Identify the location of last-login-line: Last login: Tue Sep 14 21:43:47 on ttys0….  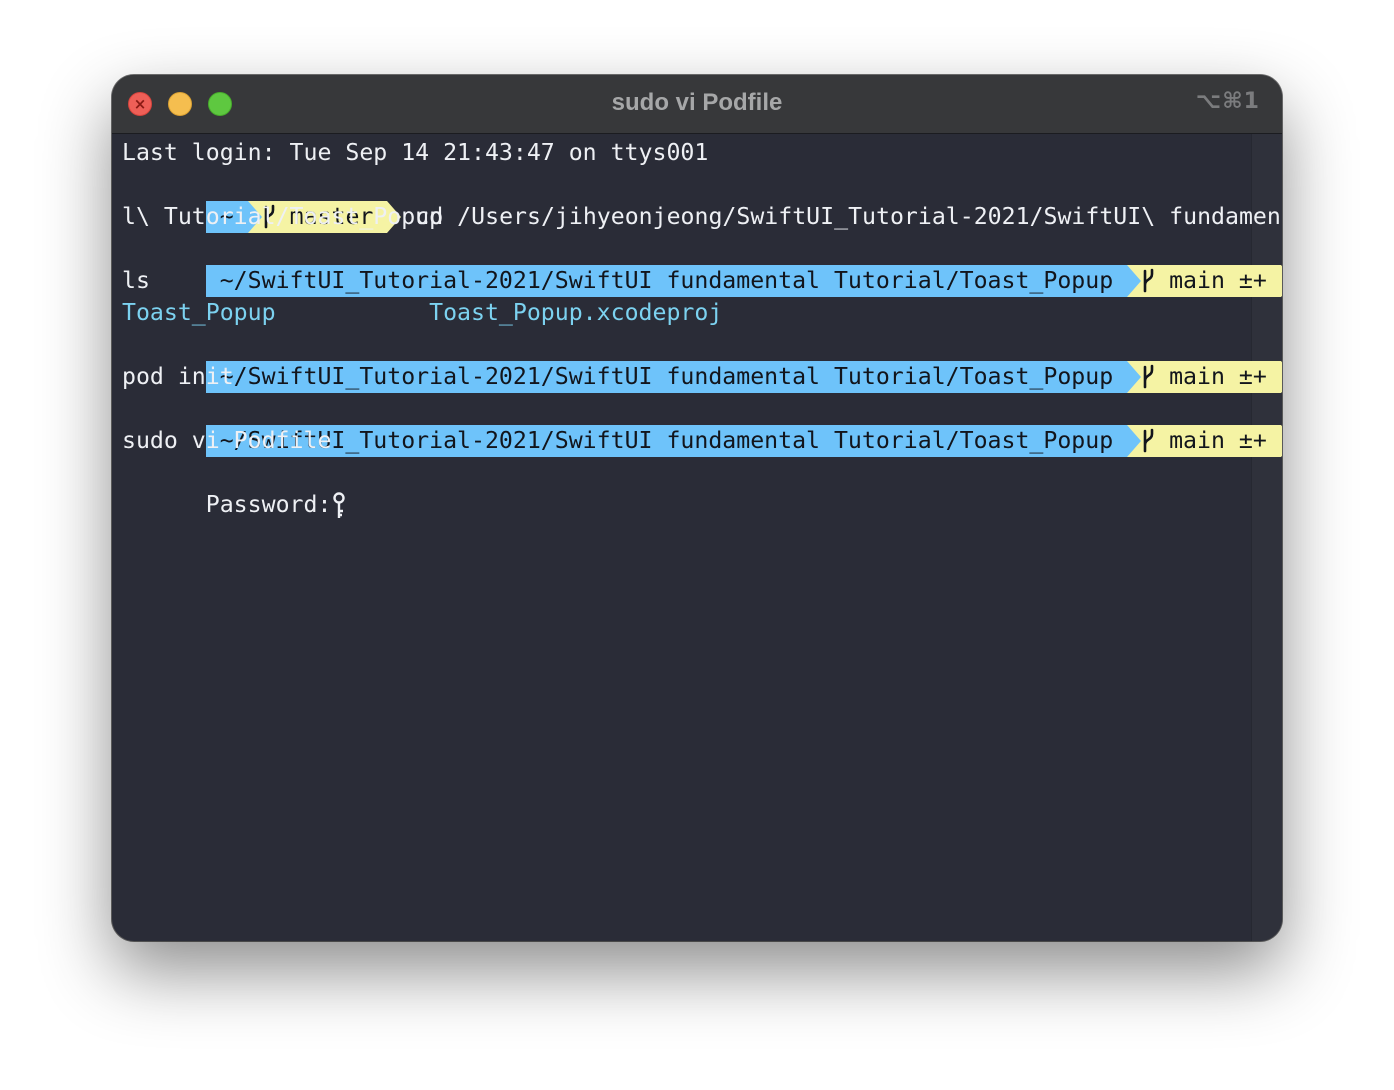
(415, 152).